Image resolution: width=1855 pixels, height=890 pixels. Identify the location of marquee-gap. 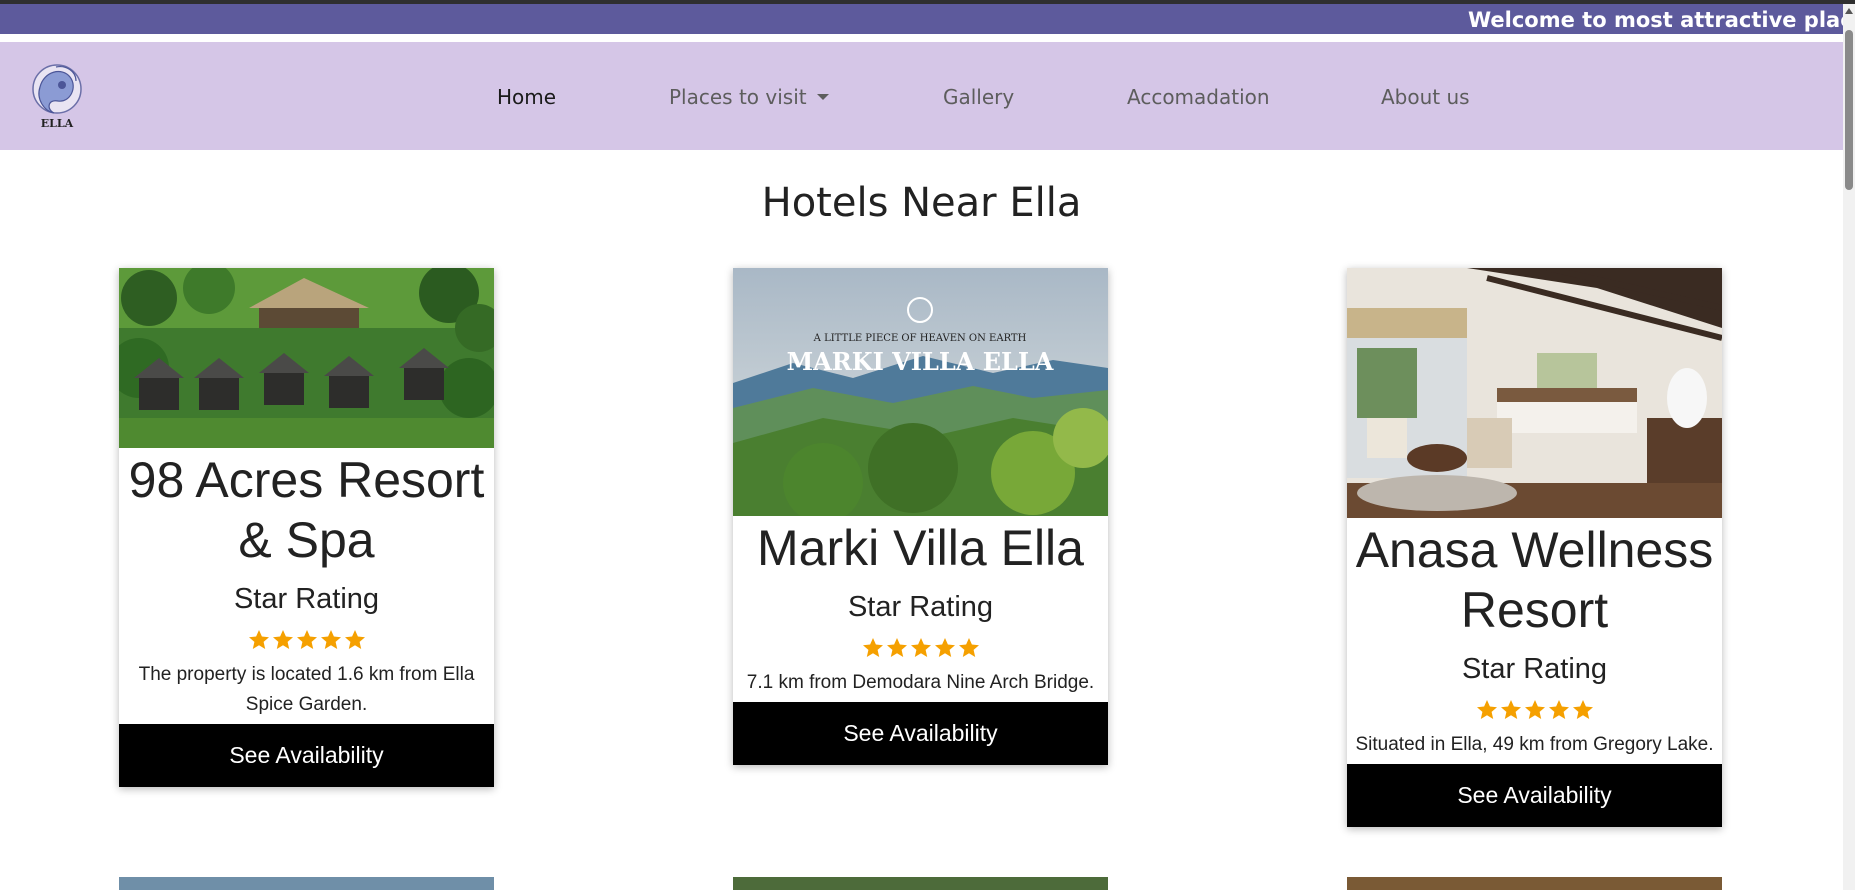
(927, 38).